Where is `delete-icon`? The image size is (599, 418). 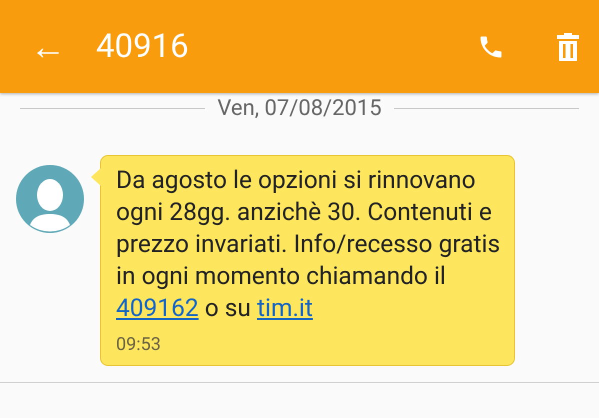
delete-icon is located at coordinates (568, 47).